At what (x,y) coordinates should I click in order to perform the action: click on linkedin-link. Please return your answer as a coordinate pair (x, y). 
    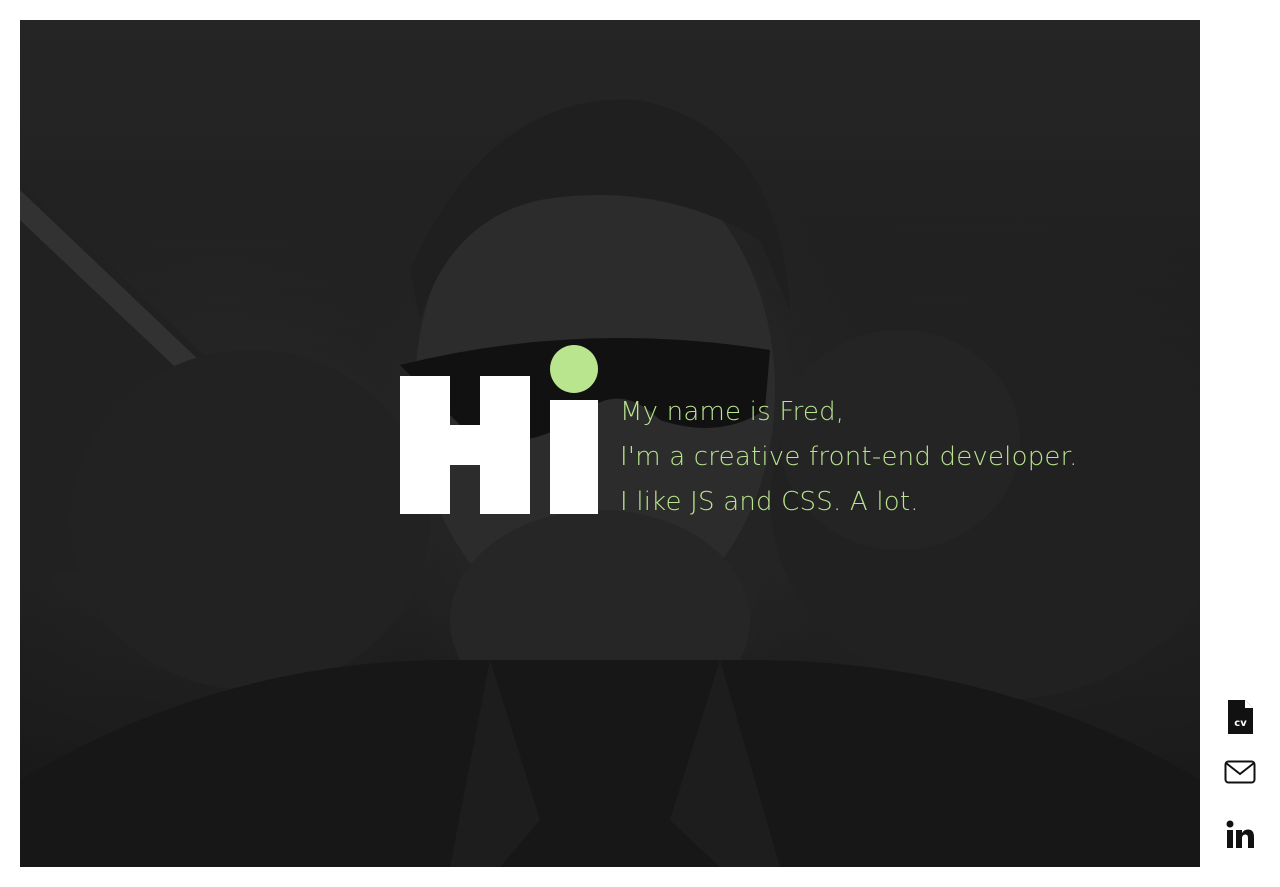
    Looking at the image, I should click on (1240, 840).